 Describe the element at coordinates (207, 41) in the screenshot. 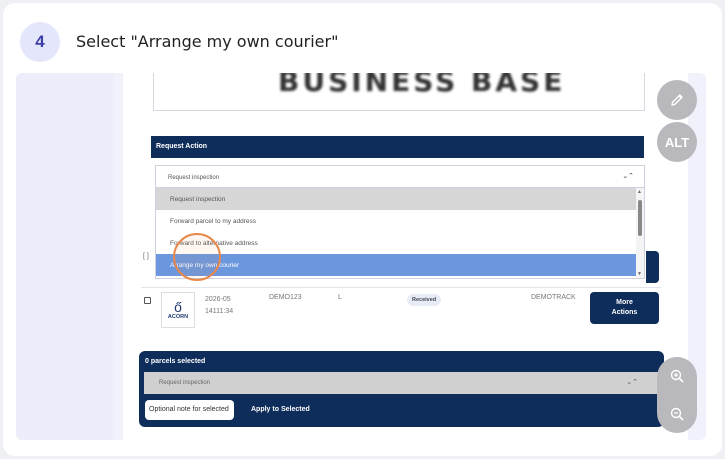

I see `step-title: Select "Arrange my own courier"` at that location.